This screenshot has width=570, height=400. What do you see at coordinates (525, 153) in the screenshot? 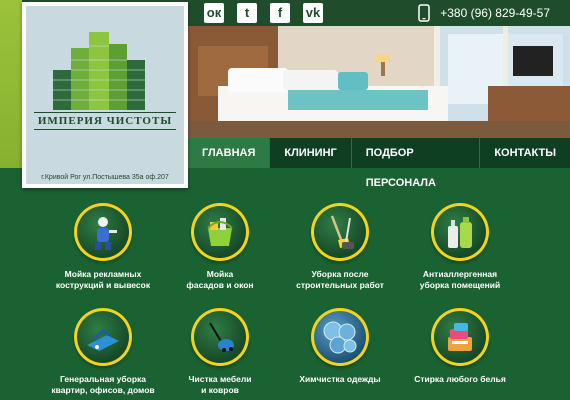
I see `nav-item-contacts: КОНТАКТЫ` at bounding box center [525, 153].